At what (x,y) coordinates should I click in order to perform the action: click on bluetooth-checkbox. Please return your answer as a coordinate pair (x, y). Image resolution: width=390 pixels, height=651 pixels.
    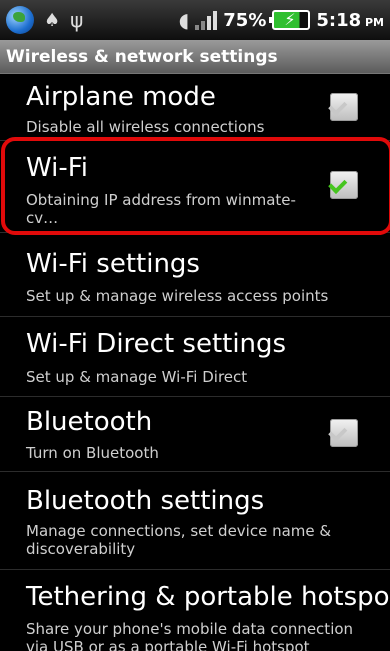
    Looking at the image, I should click on (343, 433).